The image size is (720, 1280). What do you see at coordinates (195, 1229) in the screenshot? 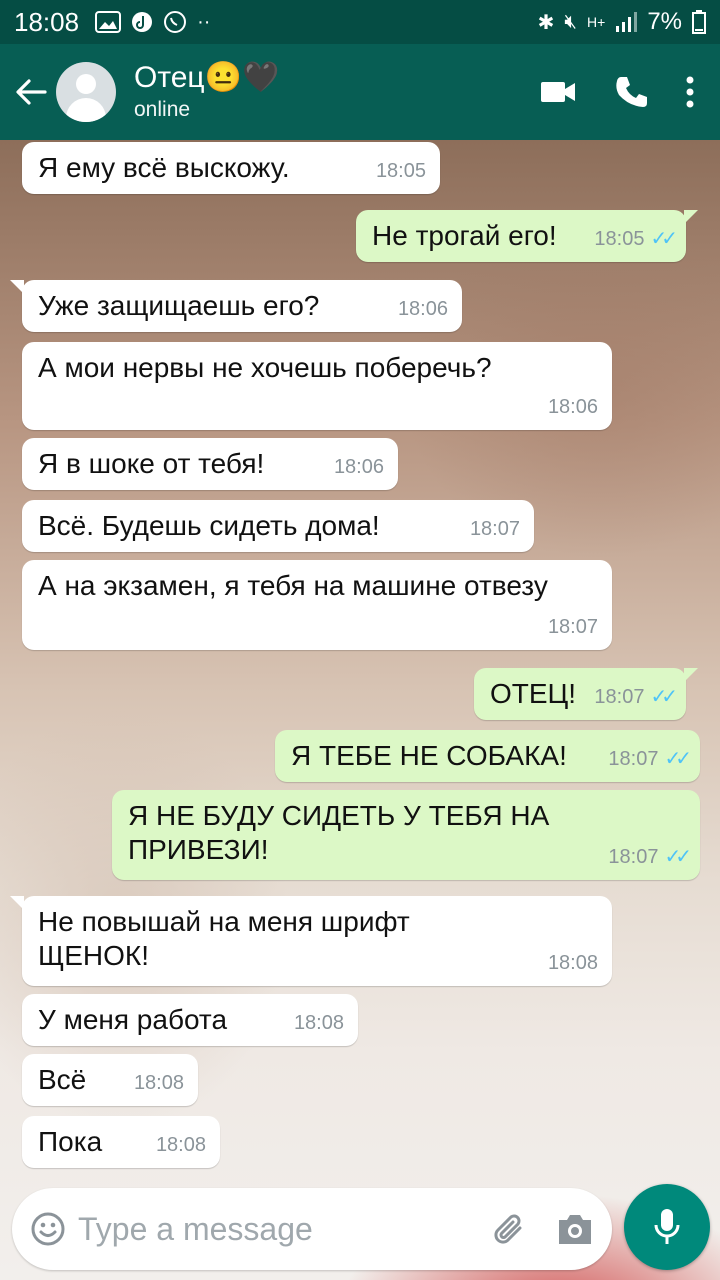
I see `message-input: Type a message` at bounding box center [195, 1229].